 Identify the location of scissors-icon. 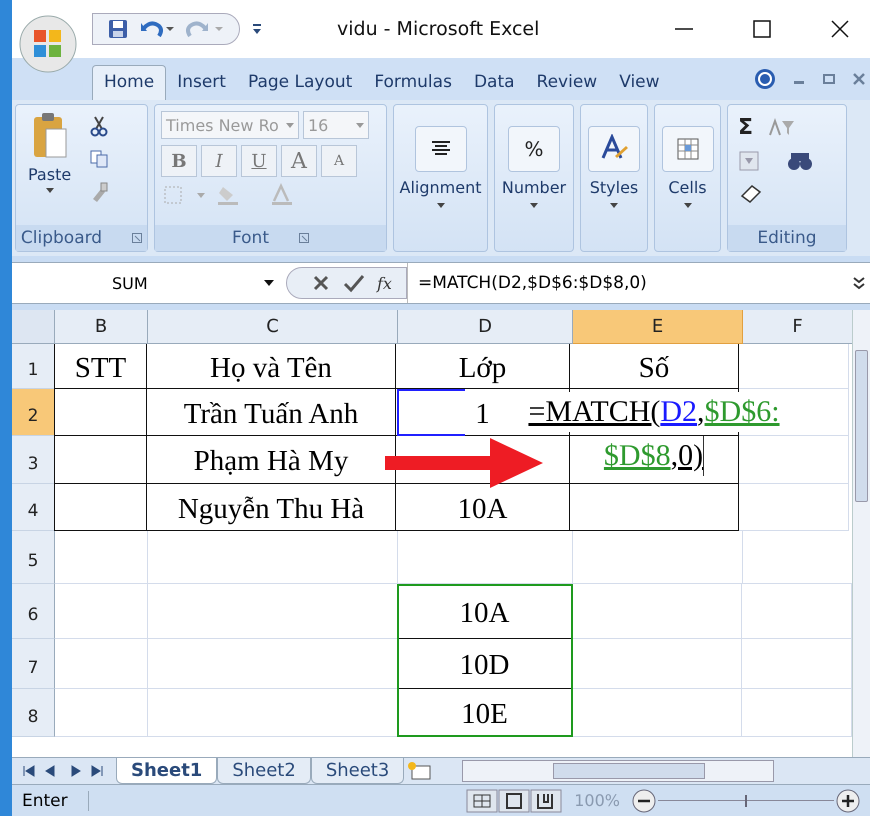
(99, 126).